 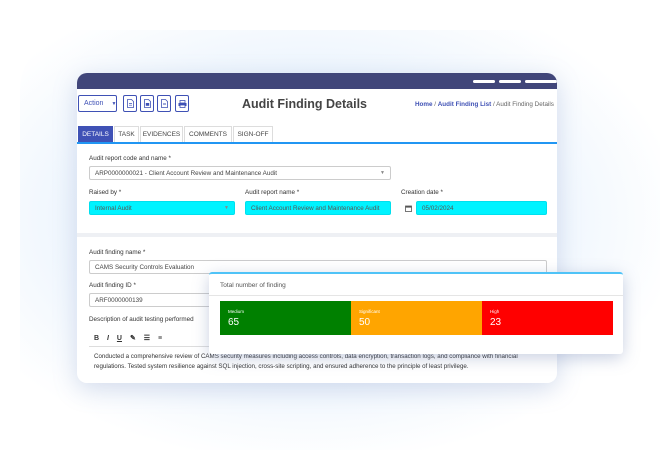 What do you see at coordinates (365, 322) in the screenshot?
I see `significant-count: 50` at bounding box center [365, 322].